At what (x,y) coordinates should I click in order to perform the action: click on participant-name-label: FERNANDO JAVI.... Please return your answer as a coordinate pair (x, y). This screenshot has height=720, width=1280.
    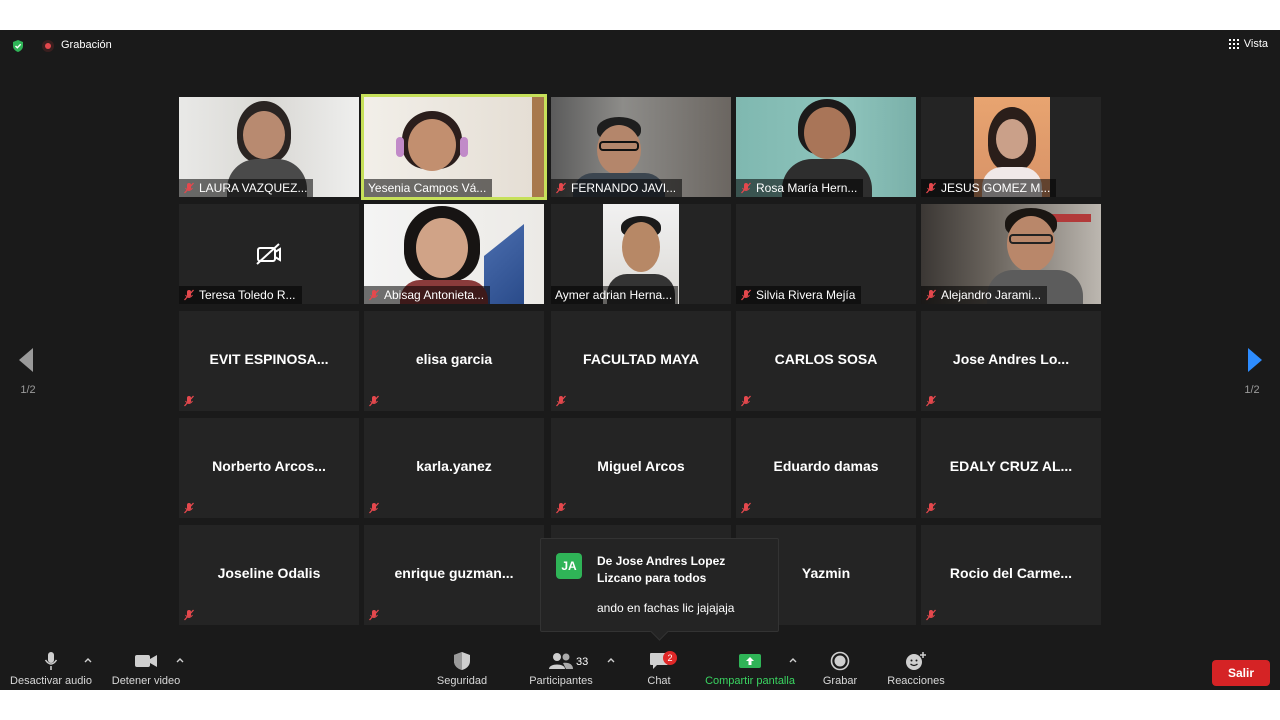
    Looking at the image, I should click on (617, 188).